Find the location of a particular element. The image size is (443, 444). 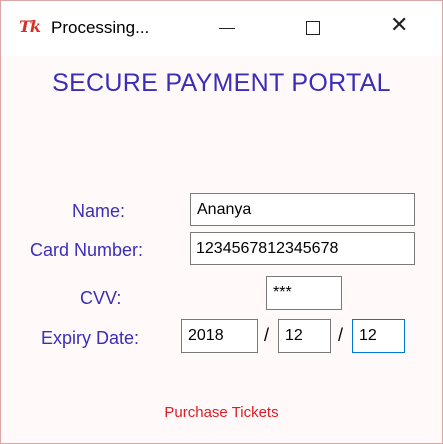

minimize-icon is located at coordinates (227, 28).